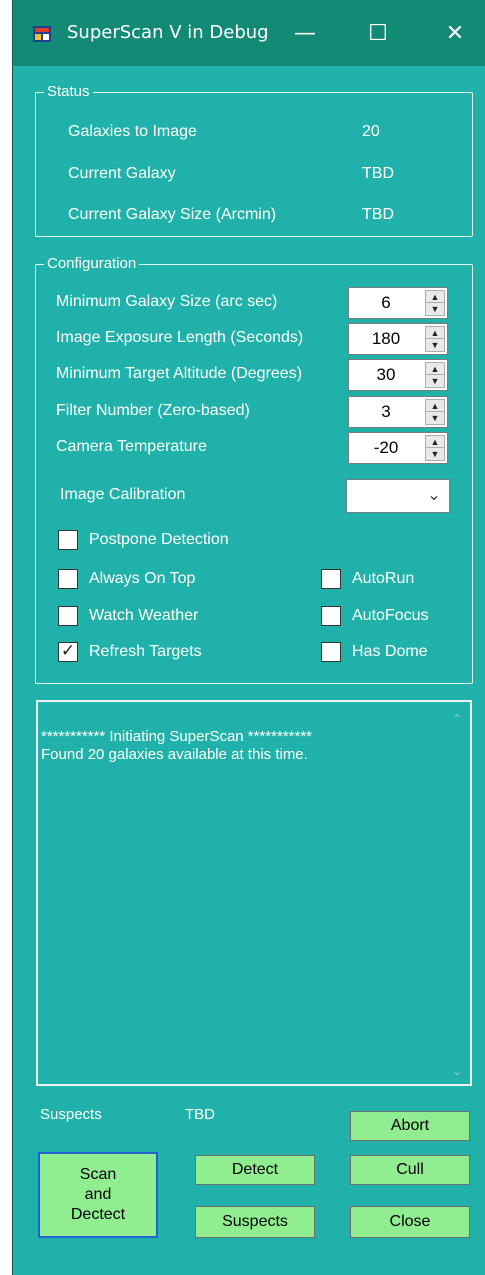  I want to click on autorun-checkbox: AutoRun, so click(367, 579).